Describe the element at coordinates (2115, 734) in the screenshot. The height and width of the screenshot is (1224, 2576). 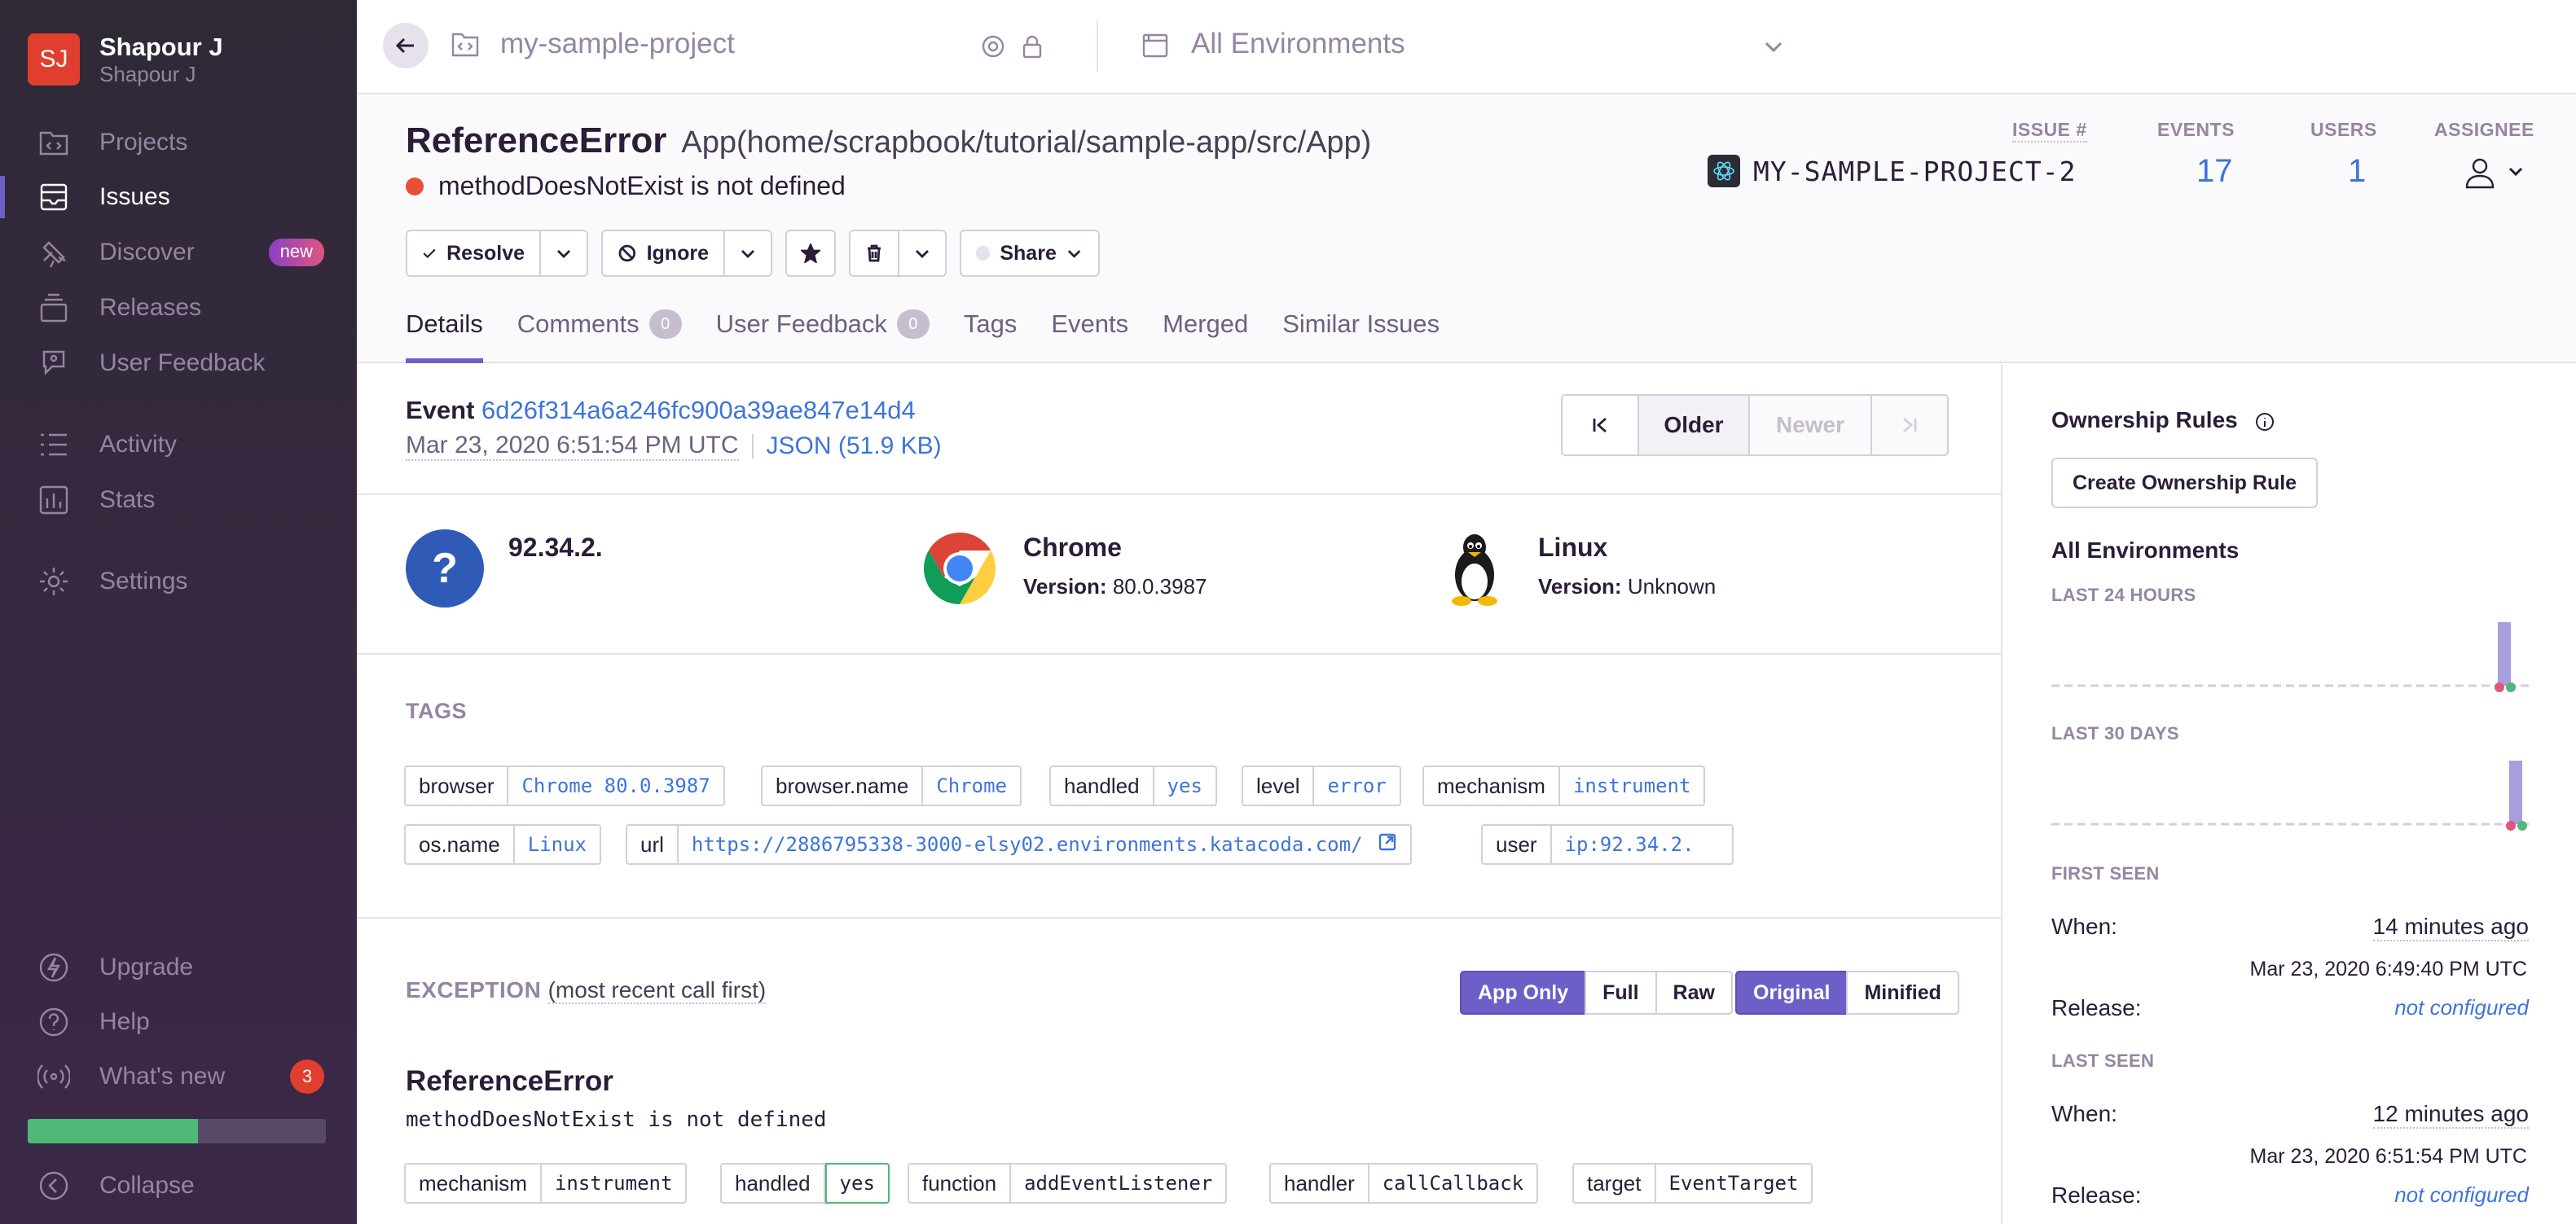
I see `last-30-days-label: LAST 30 DAYS` at that location.